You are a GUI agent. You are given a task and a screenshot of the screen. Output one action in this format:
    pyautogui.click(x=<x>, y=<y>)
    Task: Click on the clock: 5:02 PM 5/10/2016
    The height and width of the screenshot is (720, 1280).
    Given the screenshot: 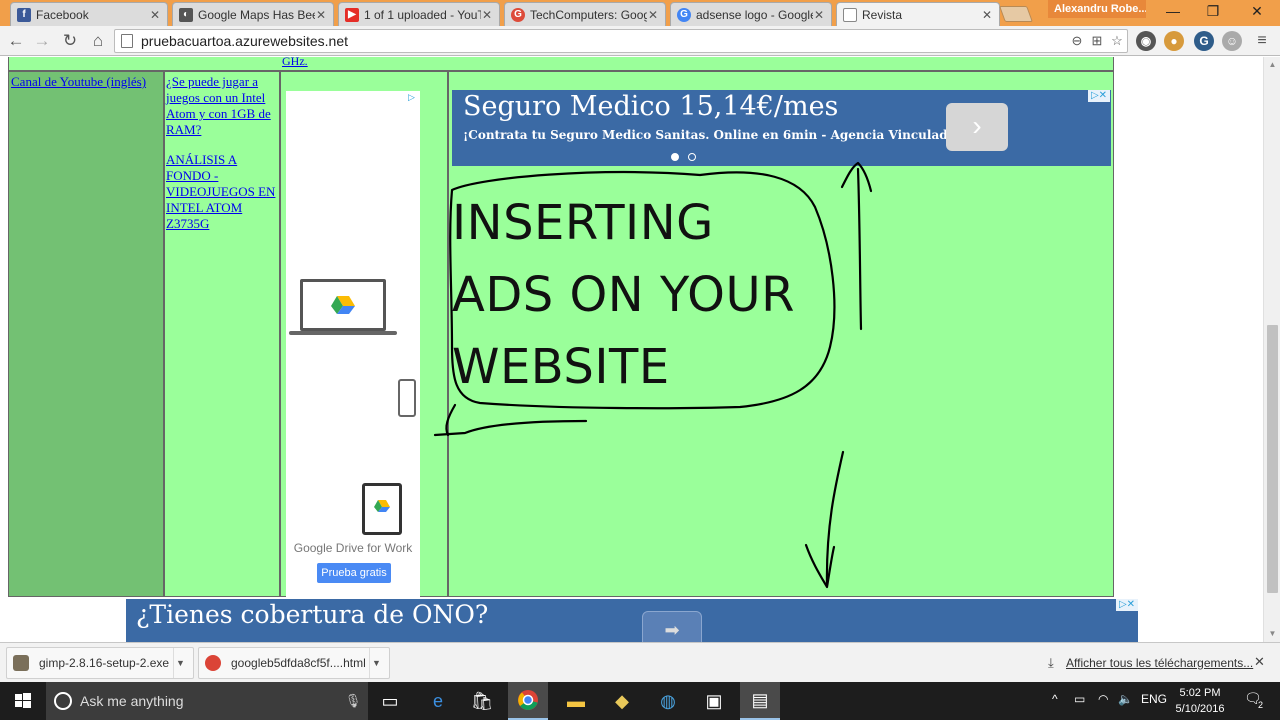 What is the action you would take?
    pyautogui.click(x=1200, y=701)
    